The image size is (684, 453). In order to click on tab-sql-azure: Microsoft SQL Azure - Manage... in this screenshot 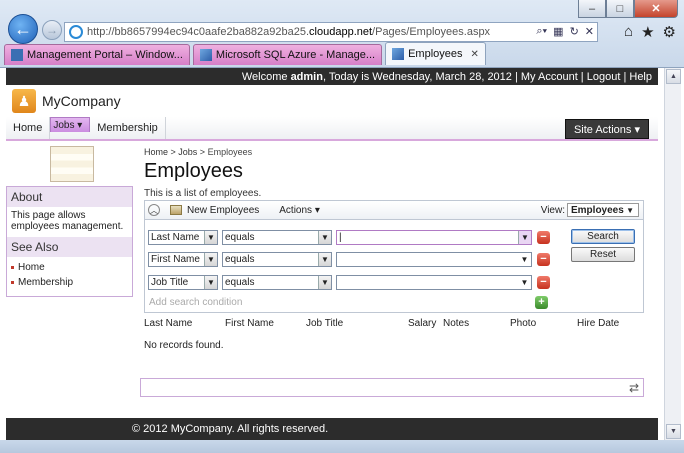, I will do `click(287, 54)`.